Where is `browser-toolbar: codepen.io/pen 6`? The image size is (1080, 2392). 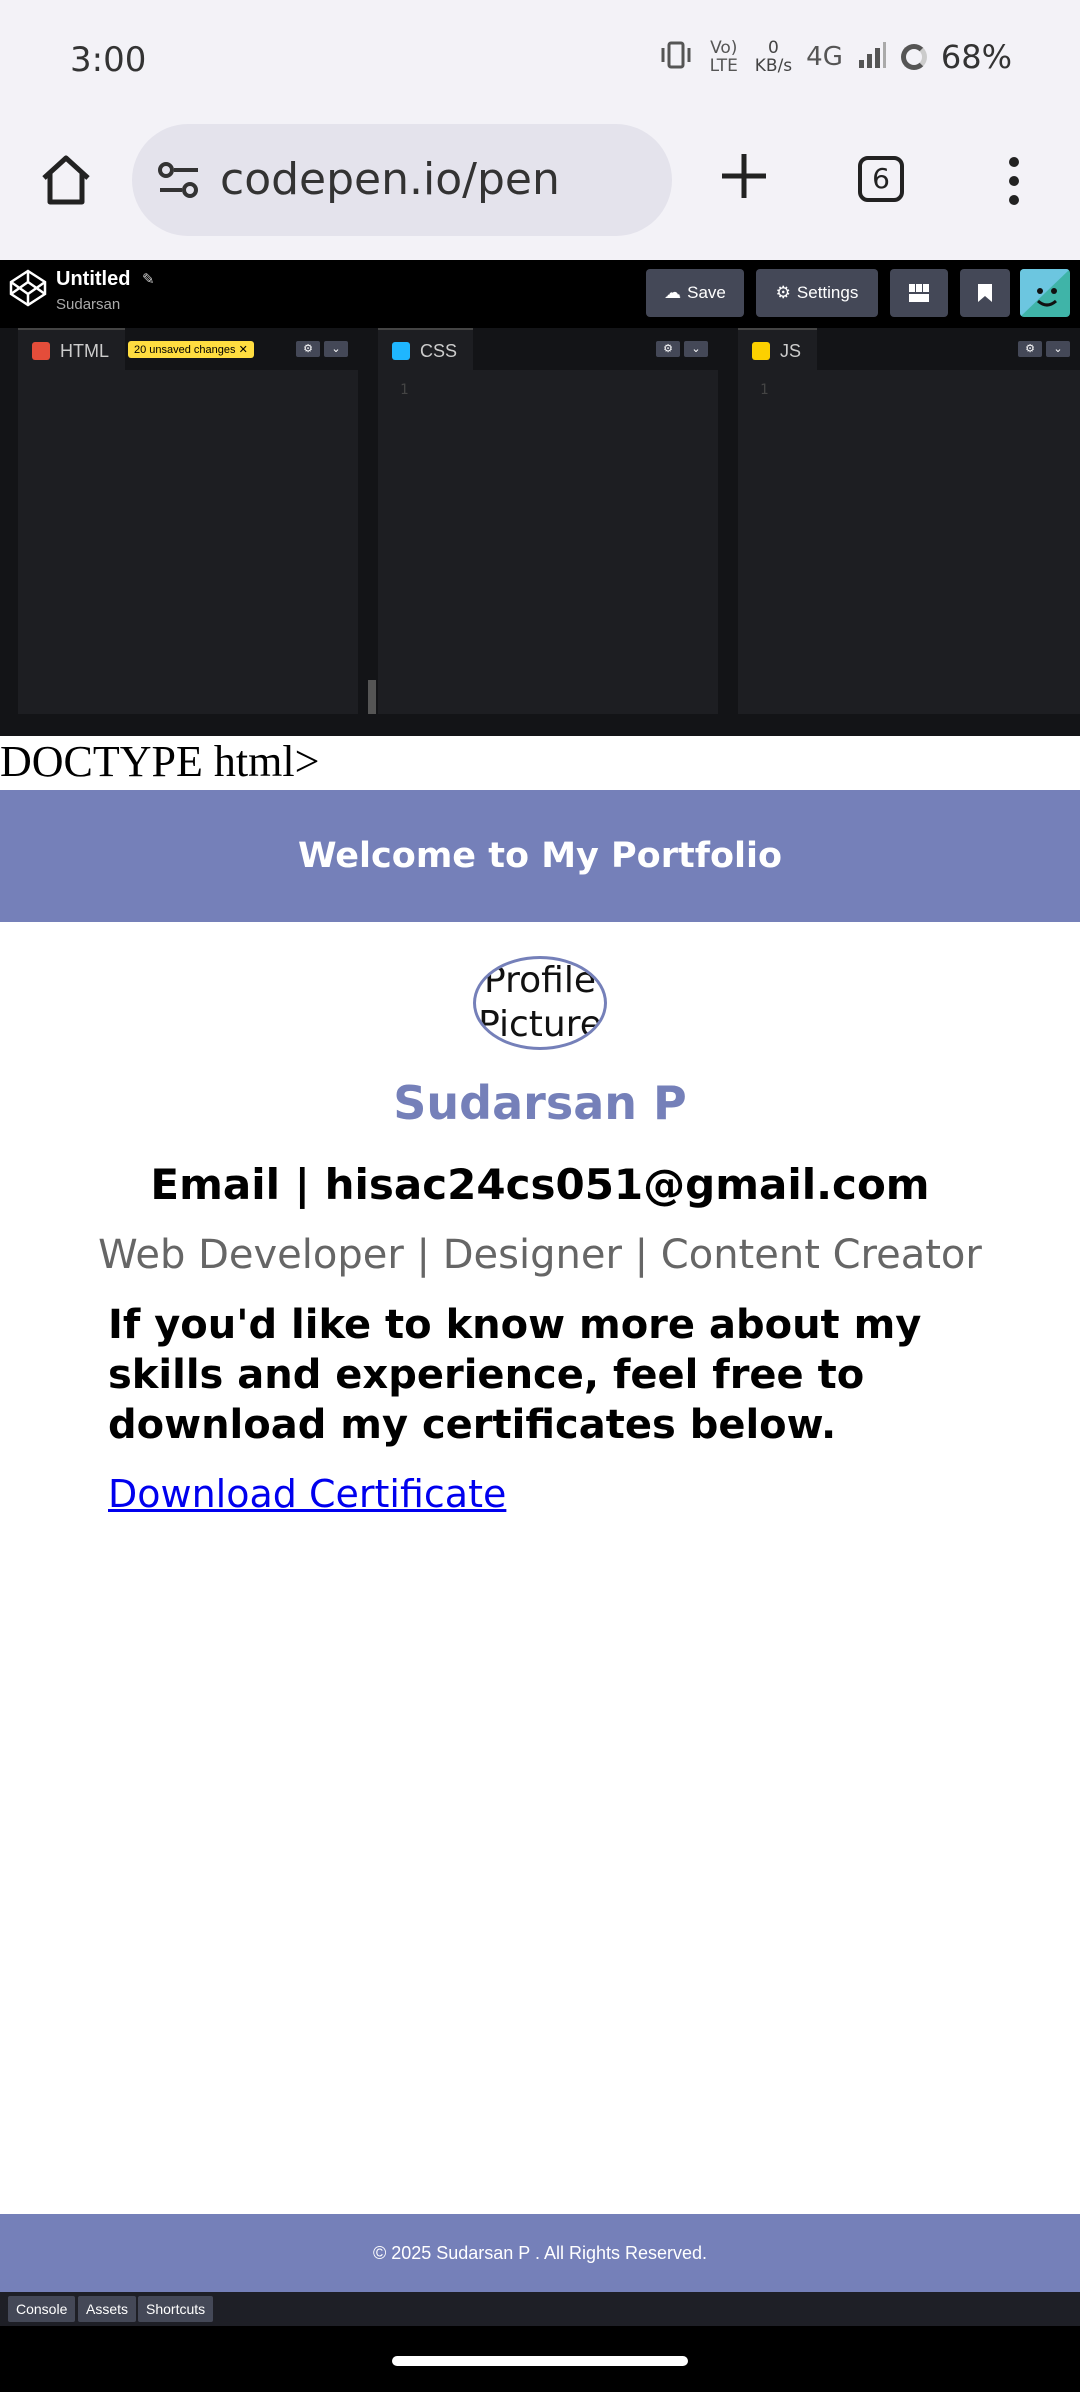 browser-toolbar: codepen.io/pen 6 is located at coordinates (540, 190).